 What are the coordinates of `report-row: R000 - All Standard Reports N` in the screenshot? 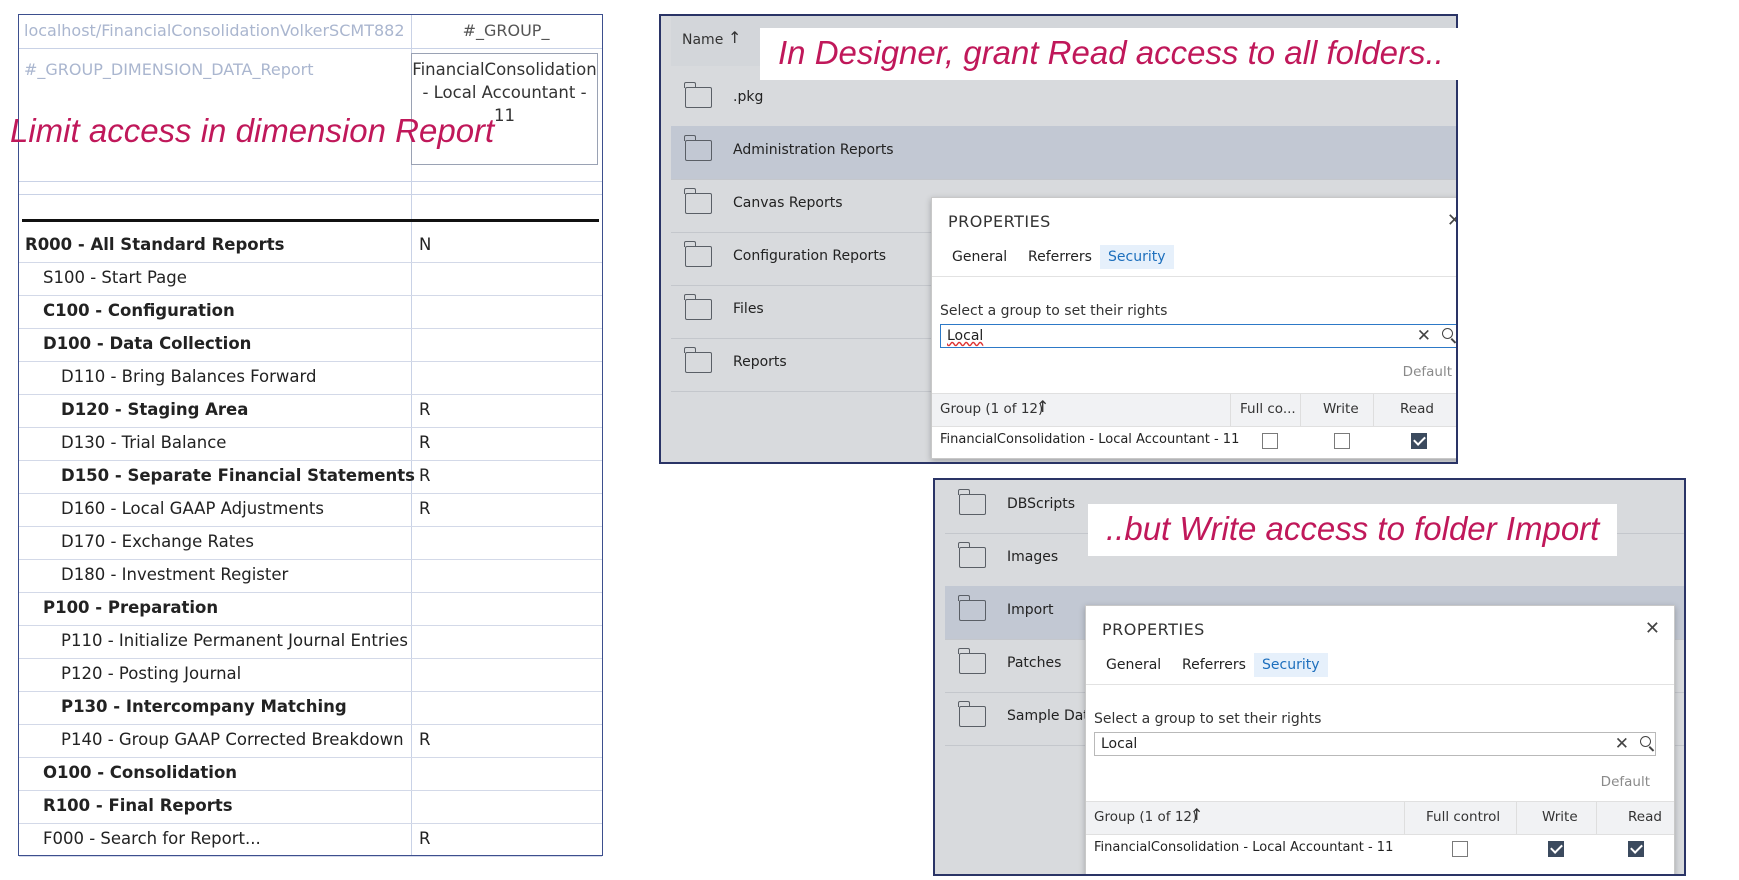 It's located at (310, 246).